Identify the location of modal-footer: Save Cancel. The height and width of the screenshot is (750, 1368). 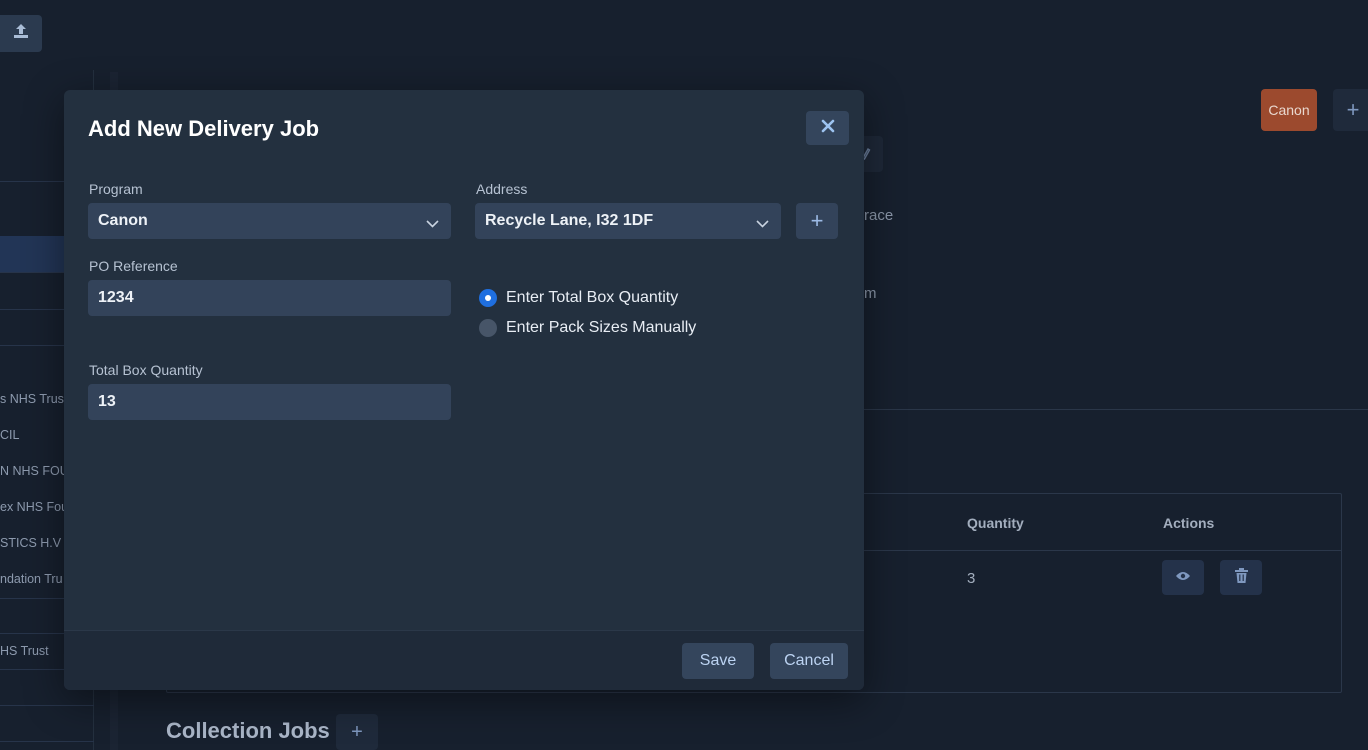
(464, 660).